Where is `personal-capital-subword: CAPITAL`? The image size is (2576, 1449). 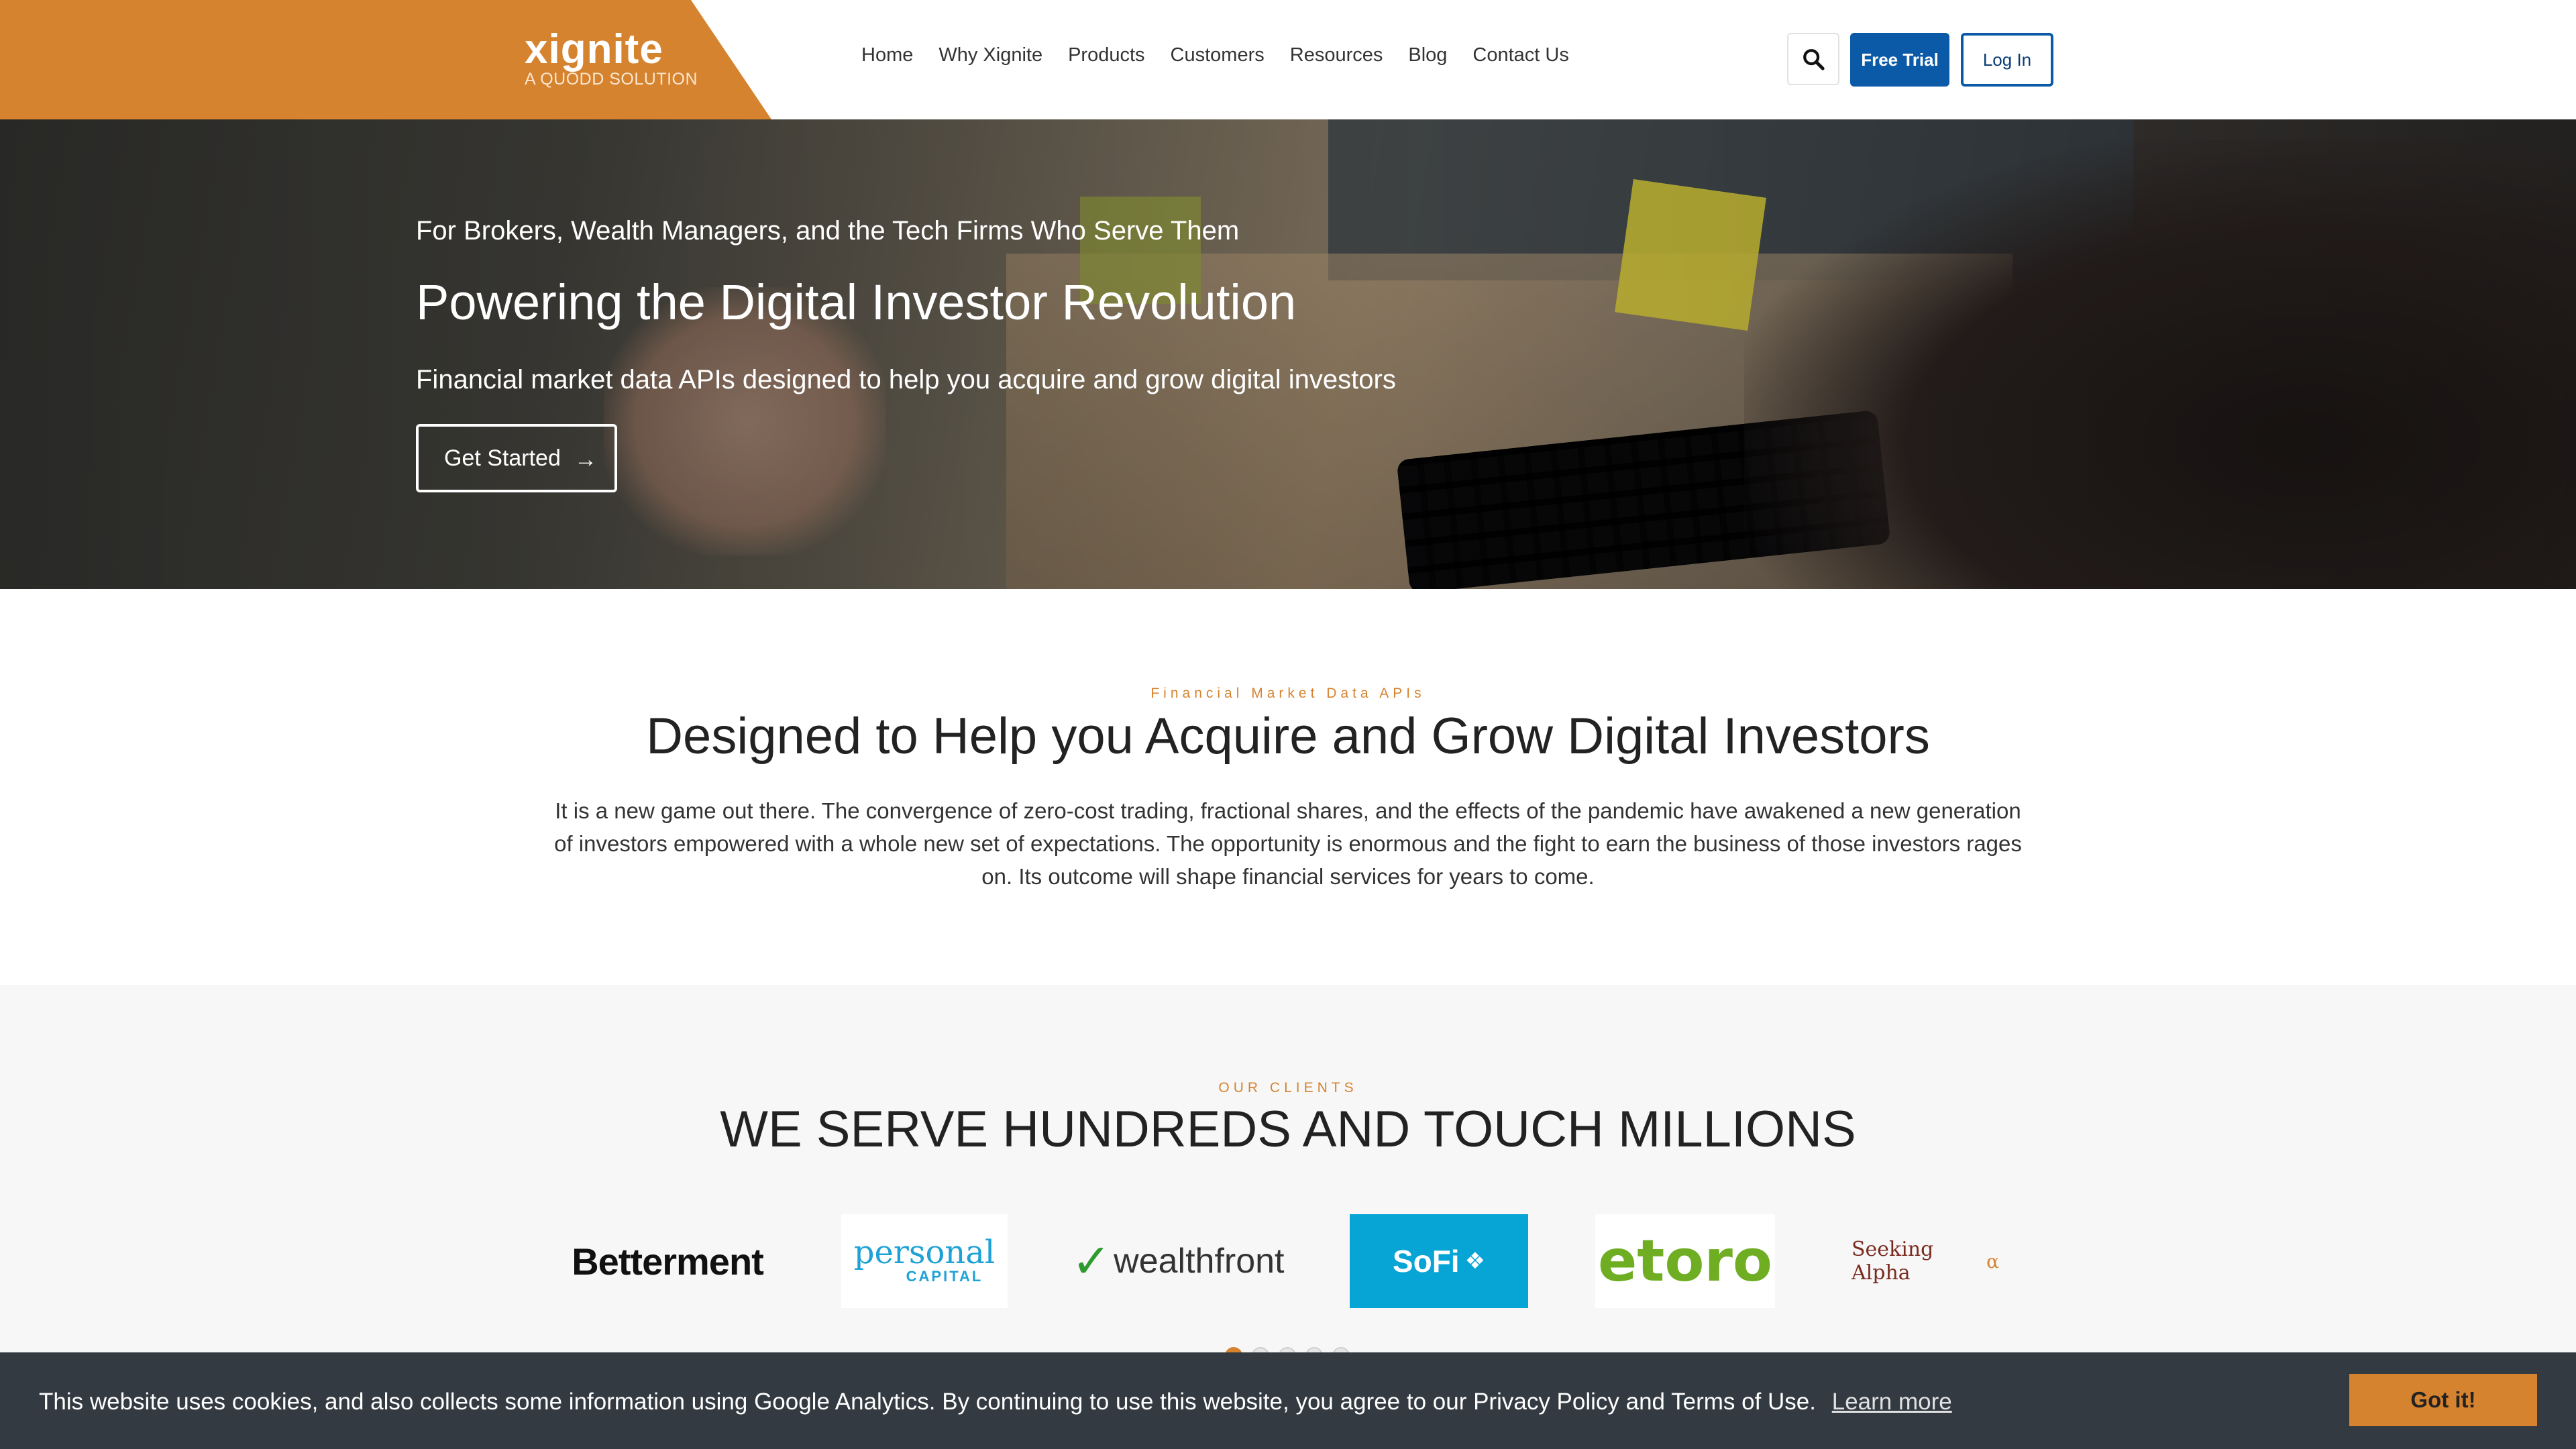
personal-capital-subword: CAPITAL is located at coordinates (944, 1276).